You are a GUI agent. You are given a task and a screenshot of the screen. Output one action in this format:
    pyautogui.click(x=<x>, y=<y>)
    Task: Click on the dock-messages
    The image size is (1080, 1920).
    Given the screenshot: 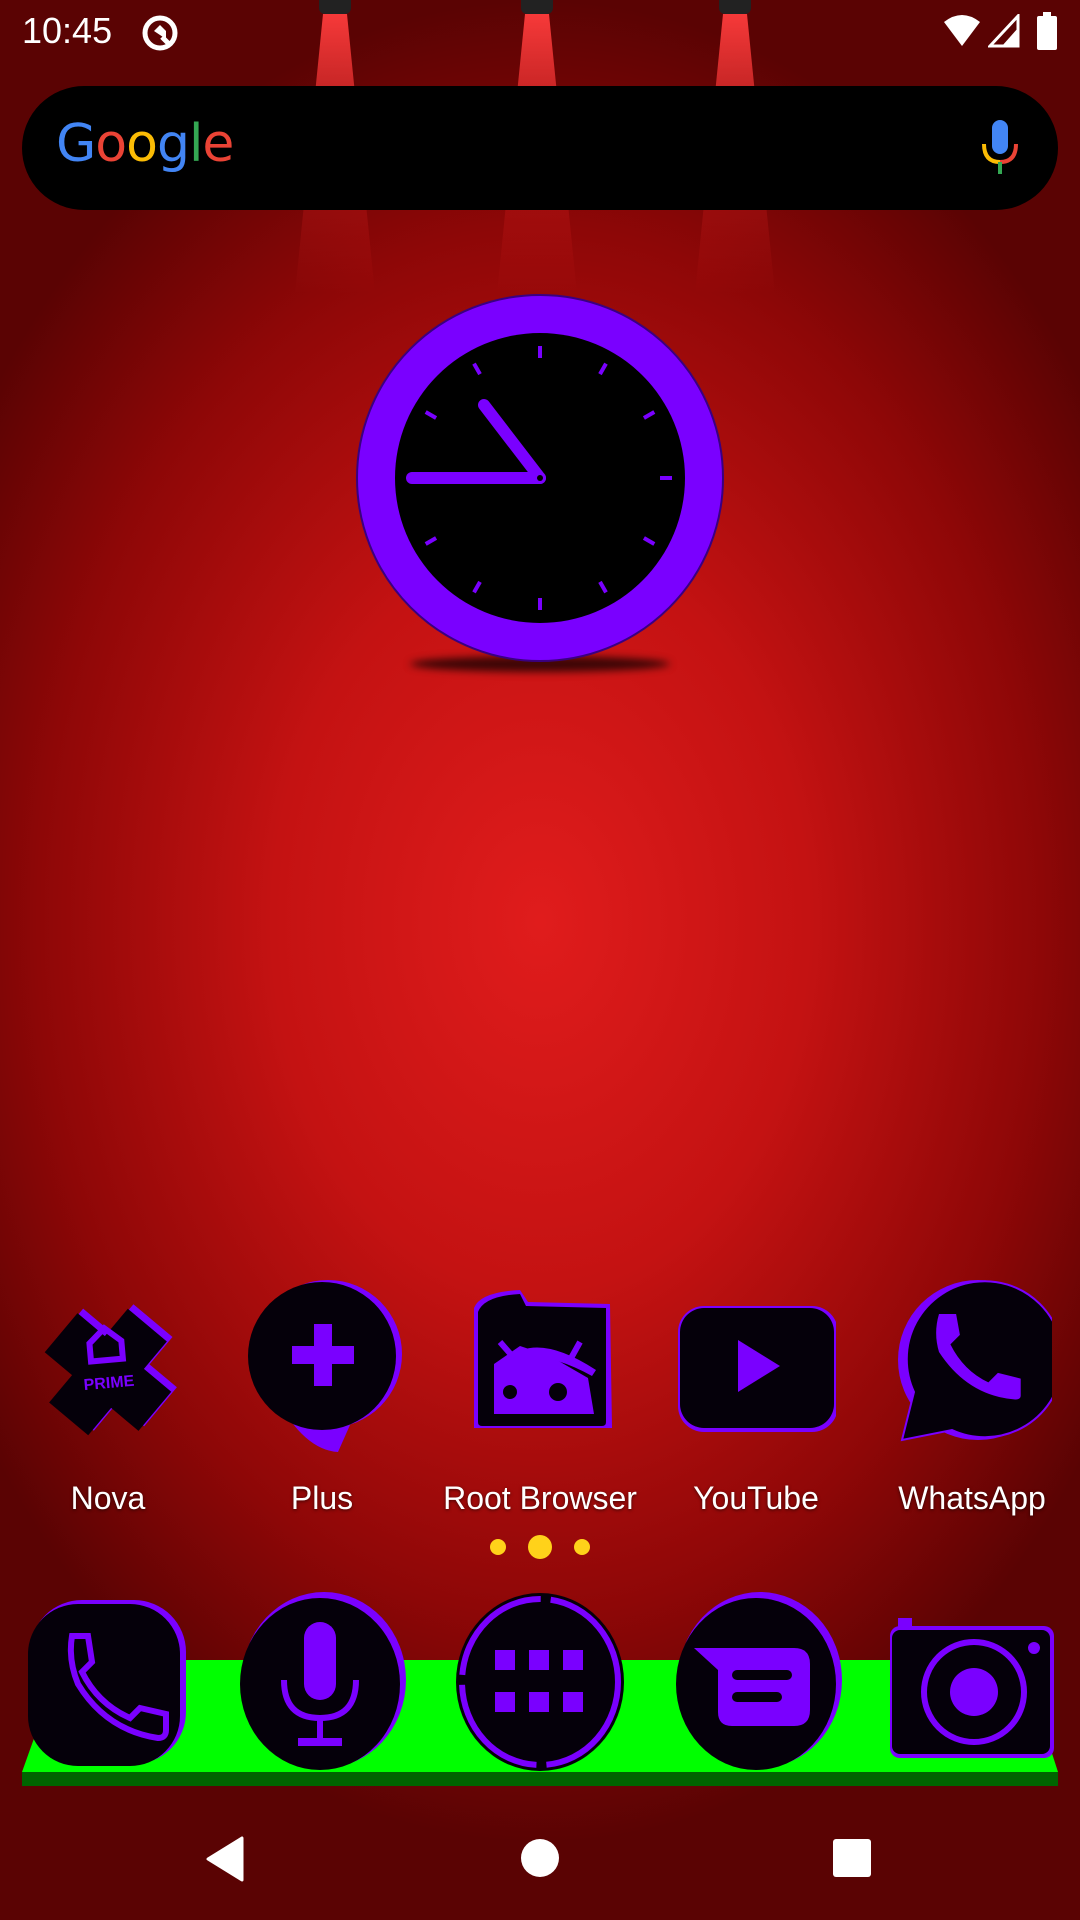 What is the action you would take?
    pyautogui.click(x=757, y=1682)
    